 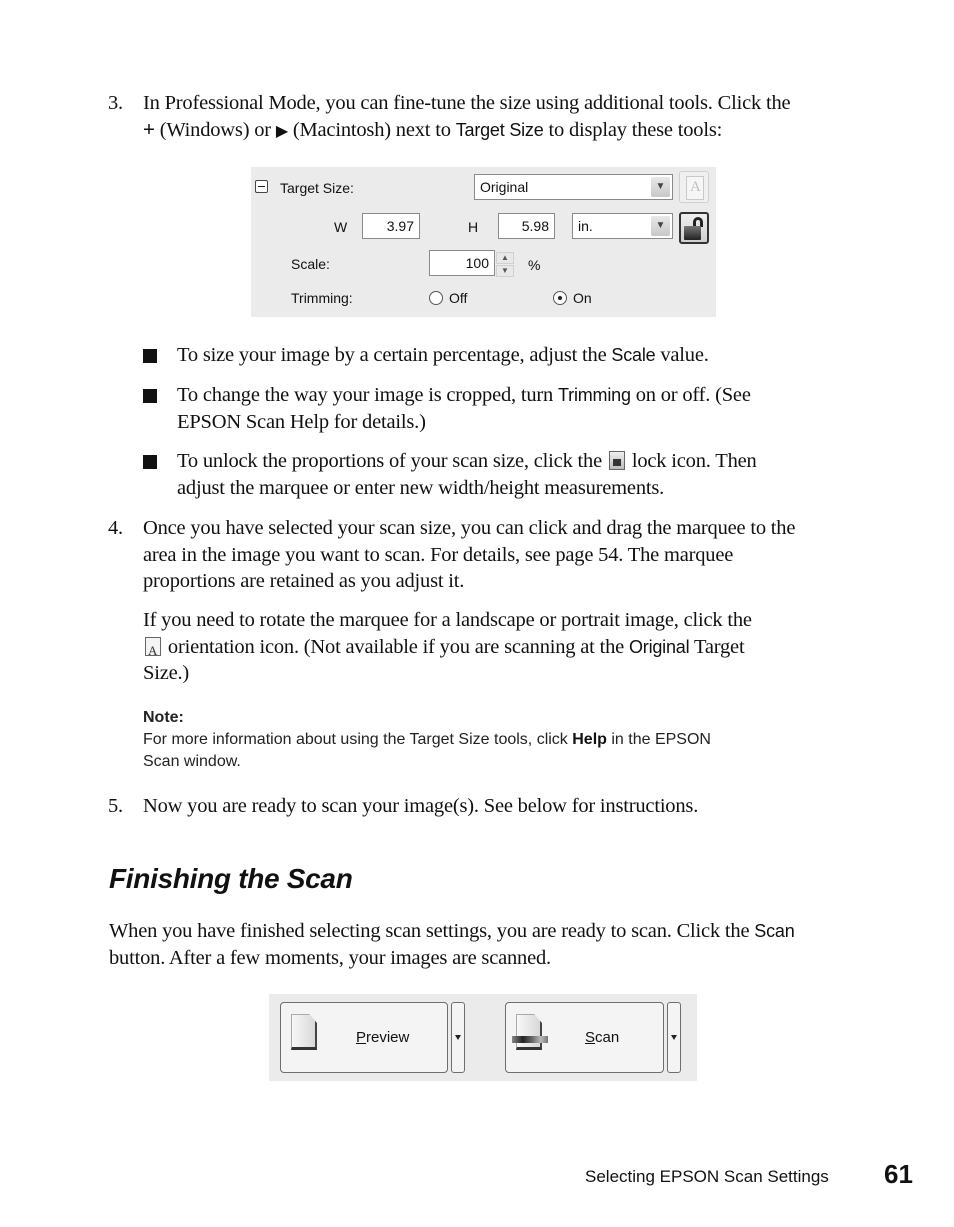 I want to click on target-size-label: Target Size:, so click(x=317, y=188).